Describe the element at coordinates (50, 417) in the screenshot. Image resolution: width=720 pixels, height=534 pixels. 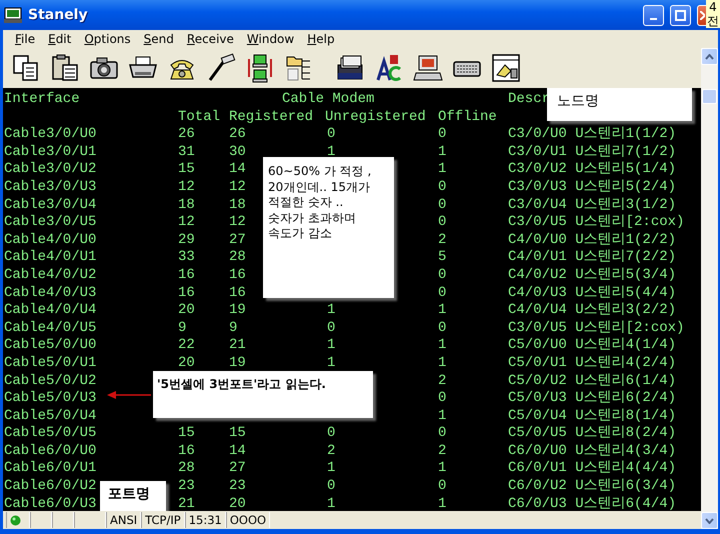
I see `table-cell: Cable5/0/U4` at that location.